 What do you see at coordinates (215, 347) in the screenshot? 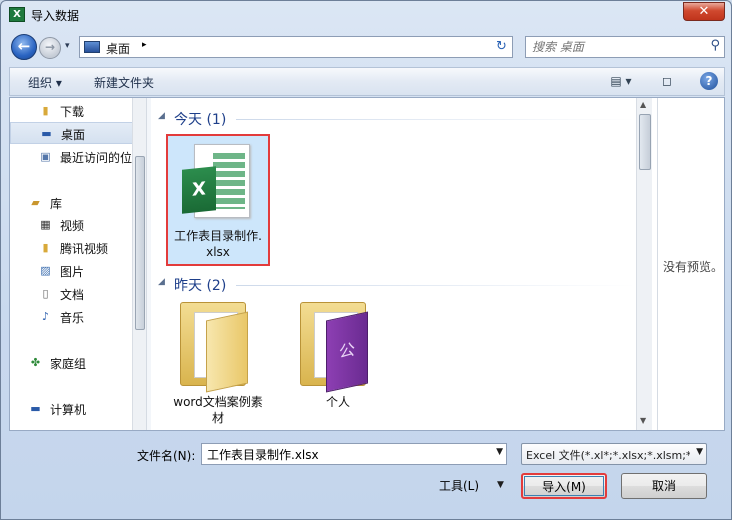
I see `folder-icon` at bounding box center [215, 347].